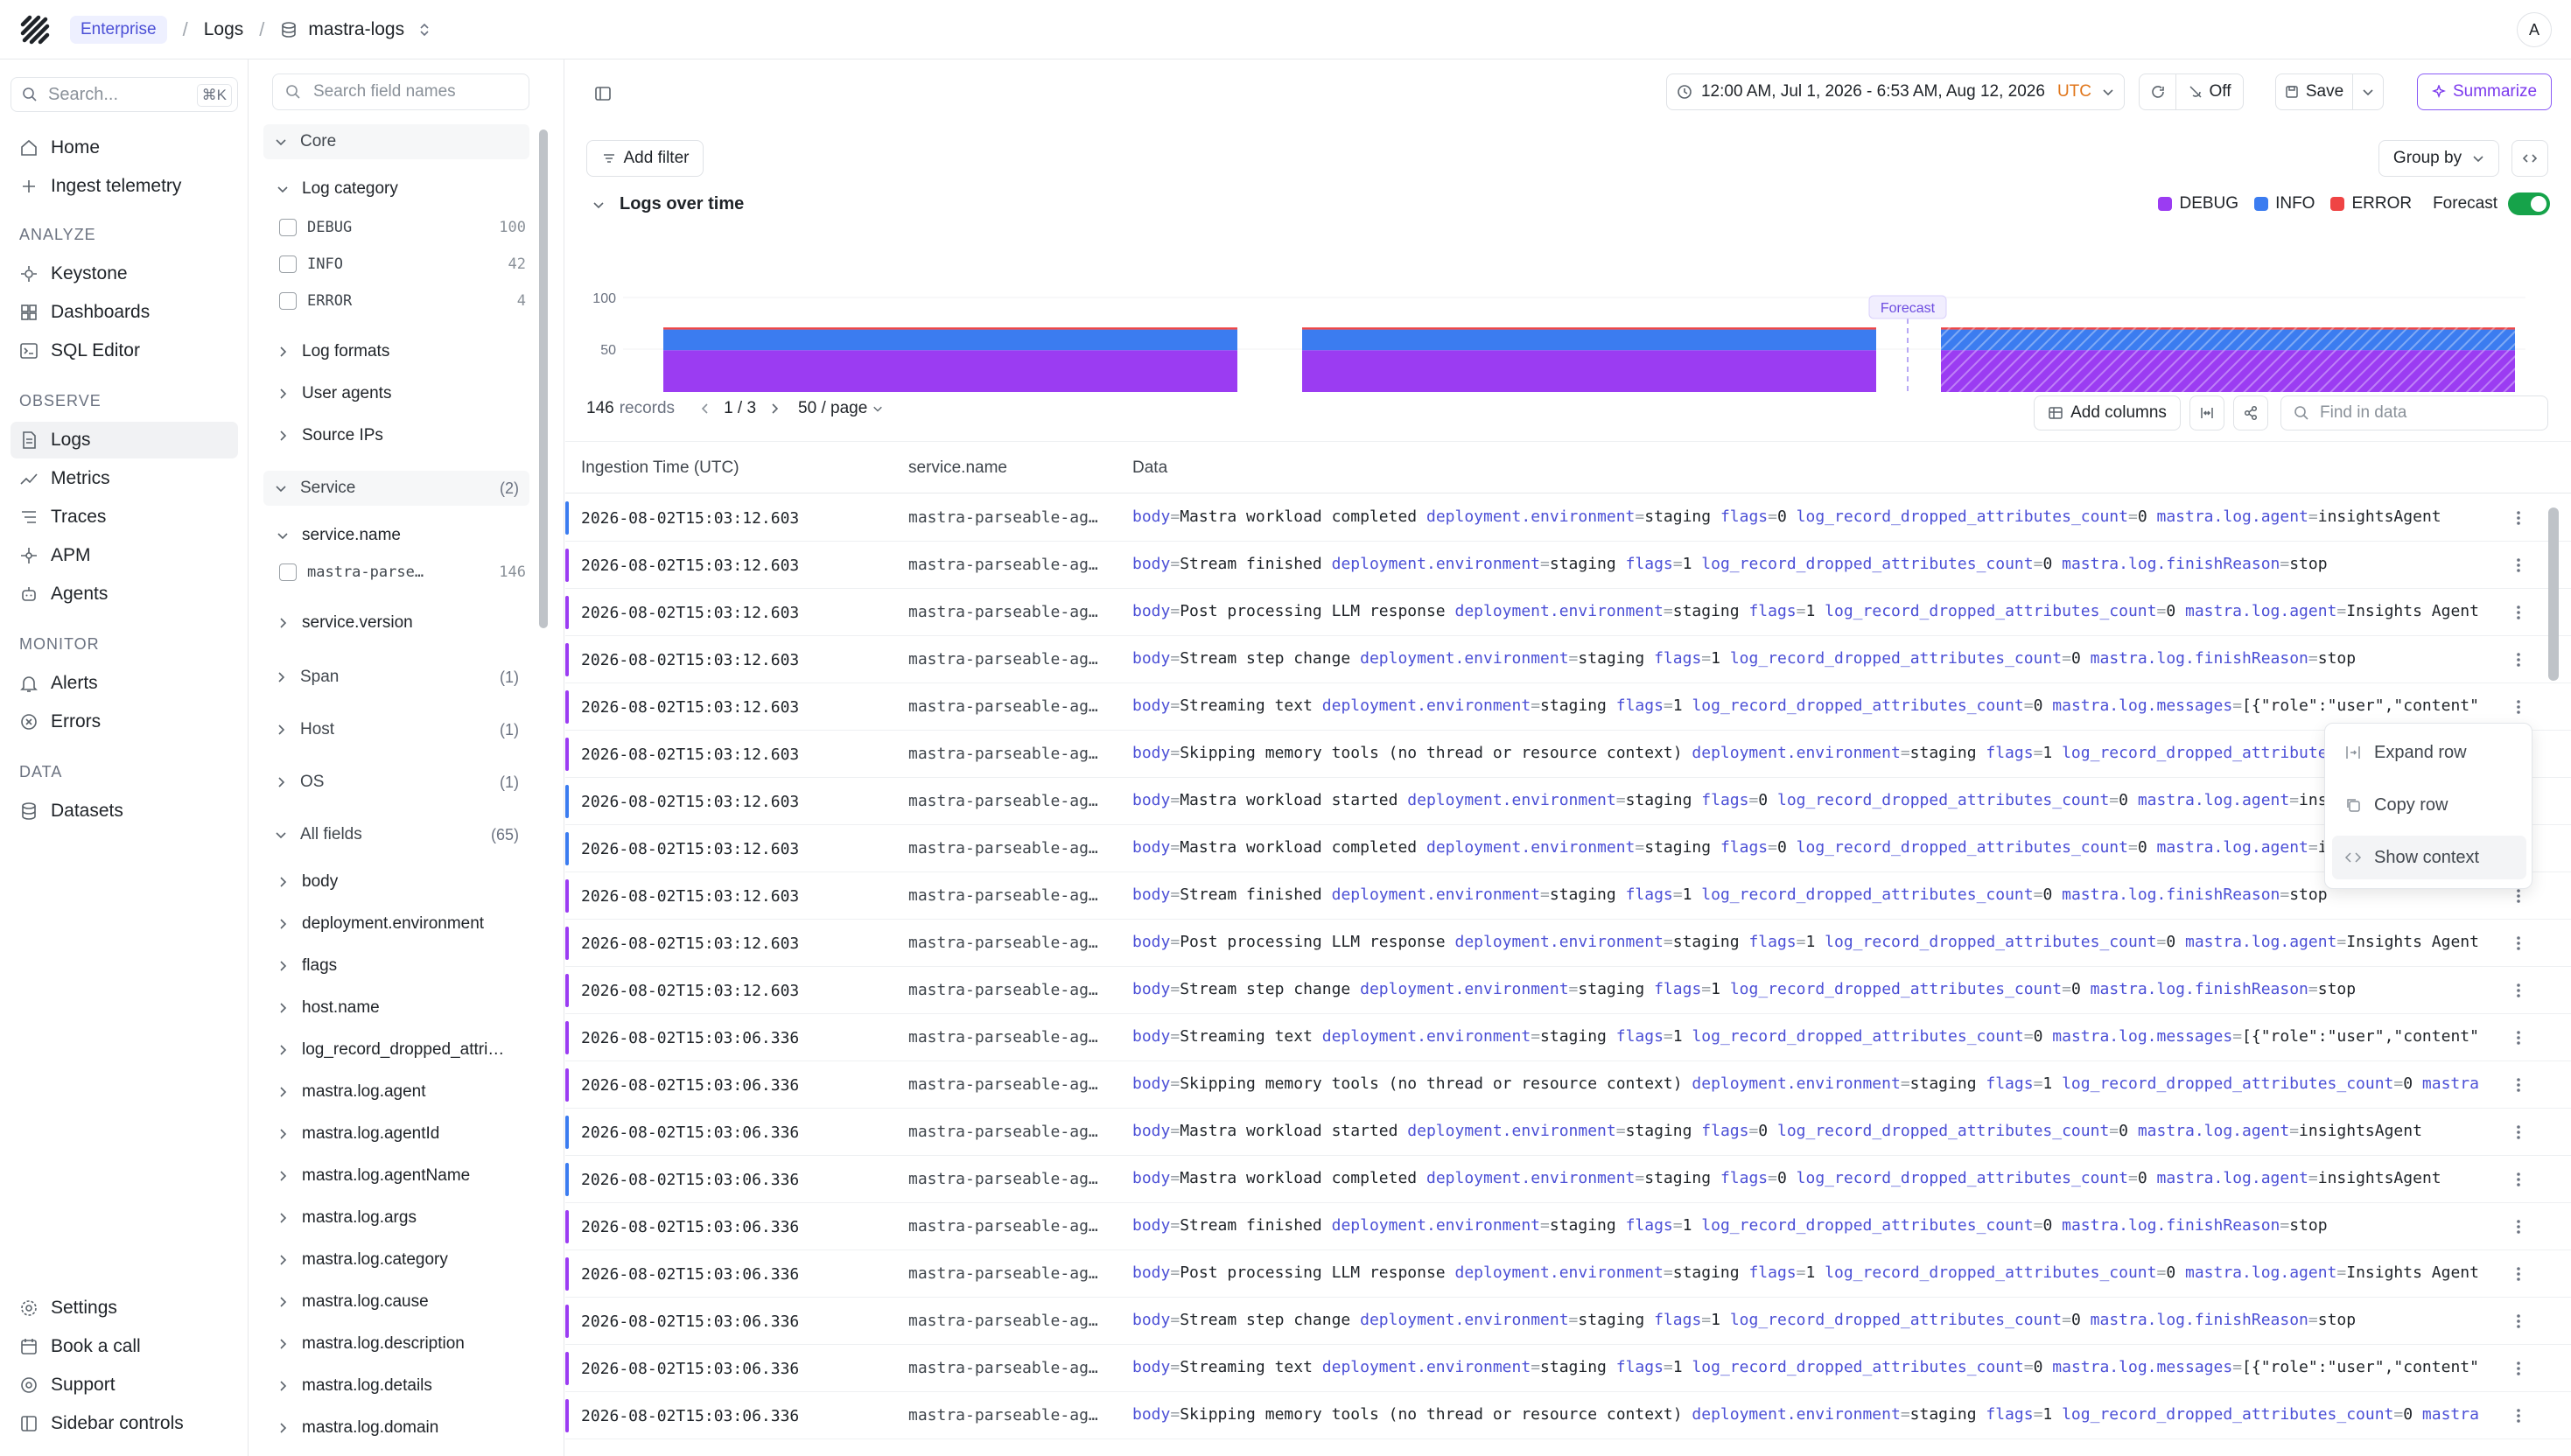 The image size is (2571, 1456). Describe the element at coordinates (125, 312) in the screenshot. I see `sidebar-item-dashboards: Dashboards` at that location.